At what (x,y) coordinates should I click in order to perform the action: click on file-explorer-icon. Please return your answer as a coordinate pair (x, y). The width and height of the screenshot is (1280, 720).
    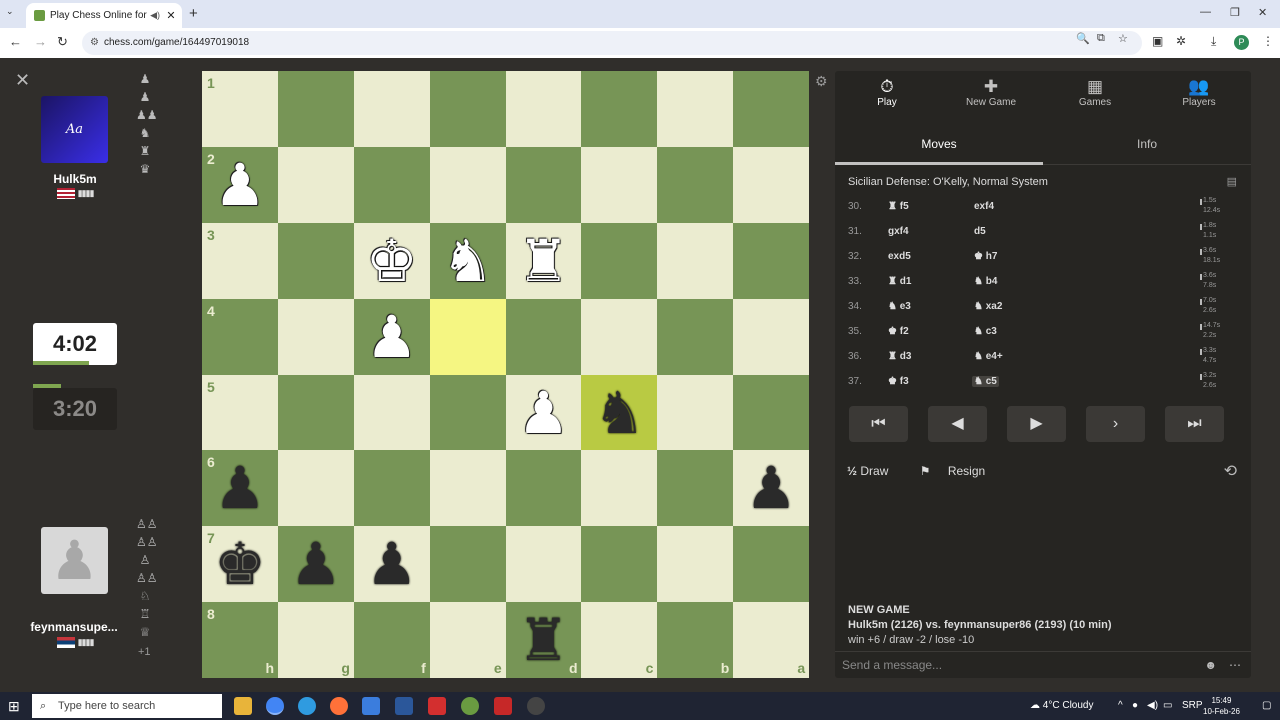
    Looking at the image, I should click on (243, 706).